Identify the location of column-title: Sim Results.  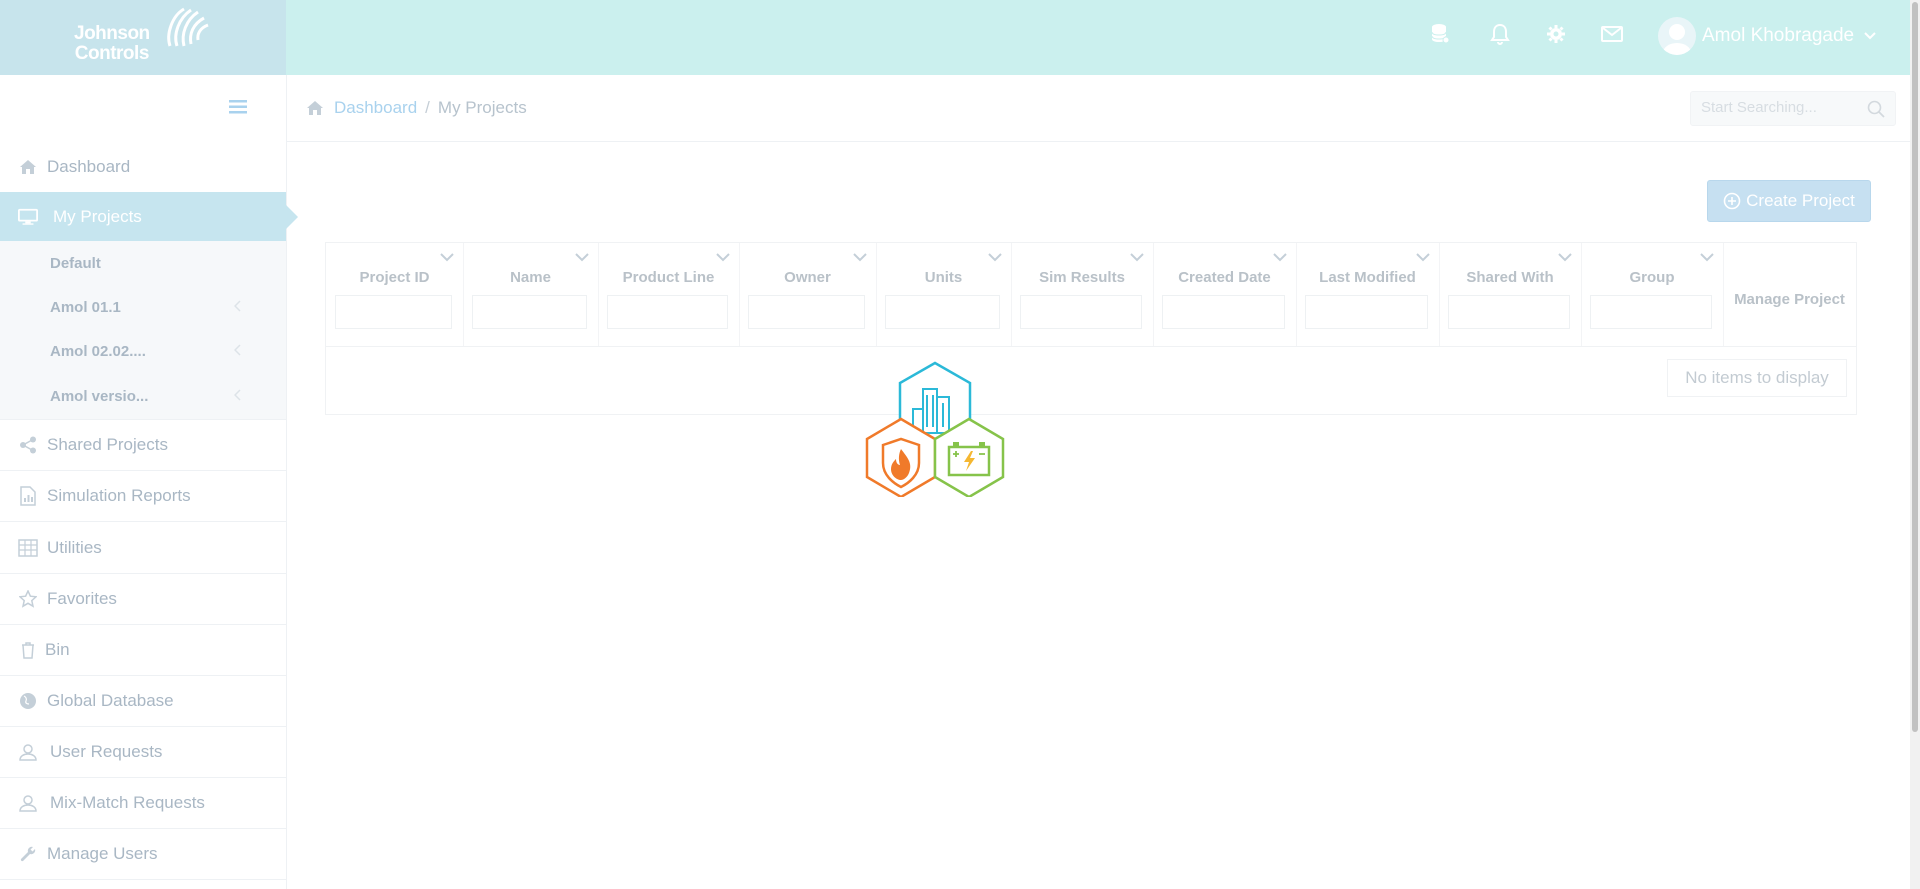
(1082, 277).